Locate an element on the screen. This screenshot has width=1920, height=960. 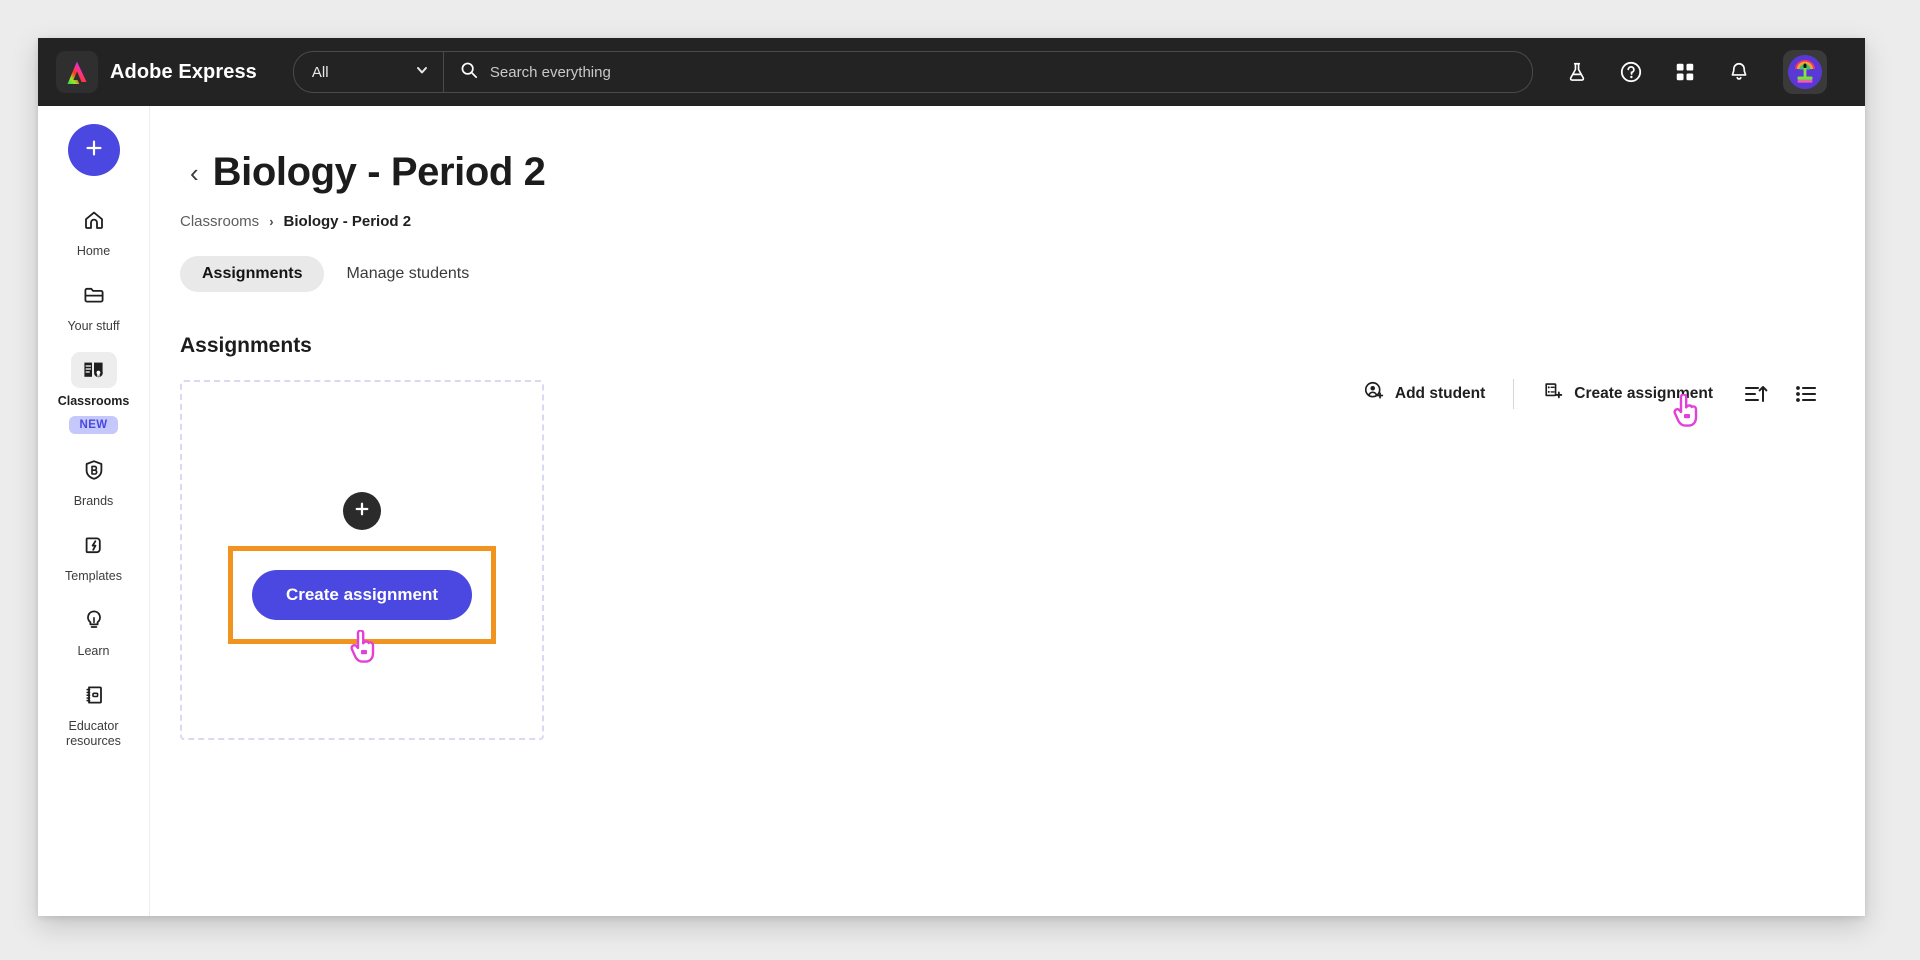
lightbulb-icon is located at coordinates (94, 620).